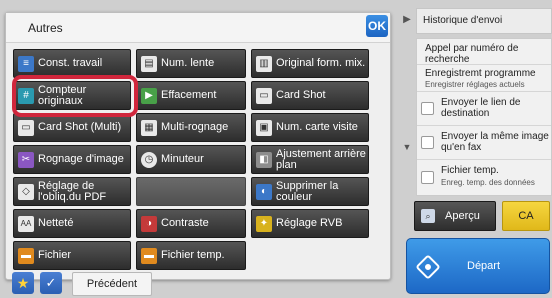 This screenshot has height=298, width=552. What do you see at coordinates (317, 127) in the screenshot?
I see `button-label: Num. carte visite` at bounding box center [317, 127].